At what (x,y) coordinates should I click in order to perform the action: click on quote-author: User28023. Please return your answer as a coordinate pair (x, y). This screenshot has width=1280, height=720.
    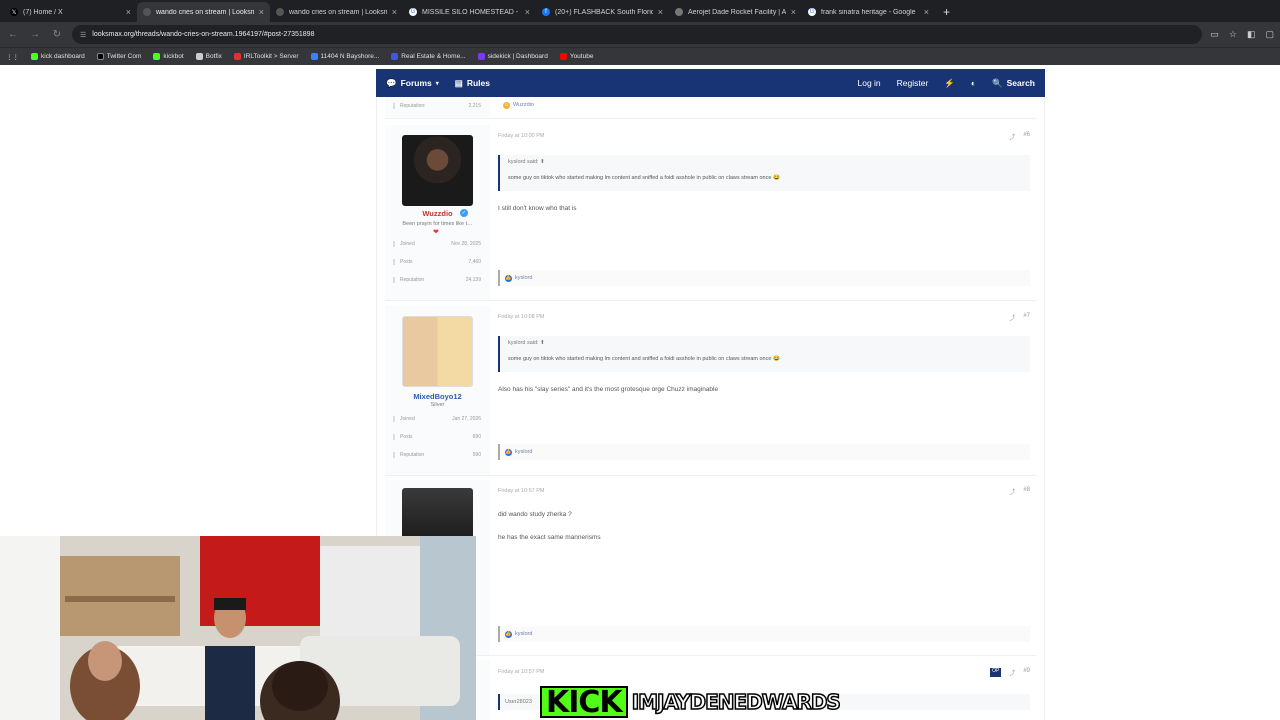
    Looking at the image, I should click on (518, 702).